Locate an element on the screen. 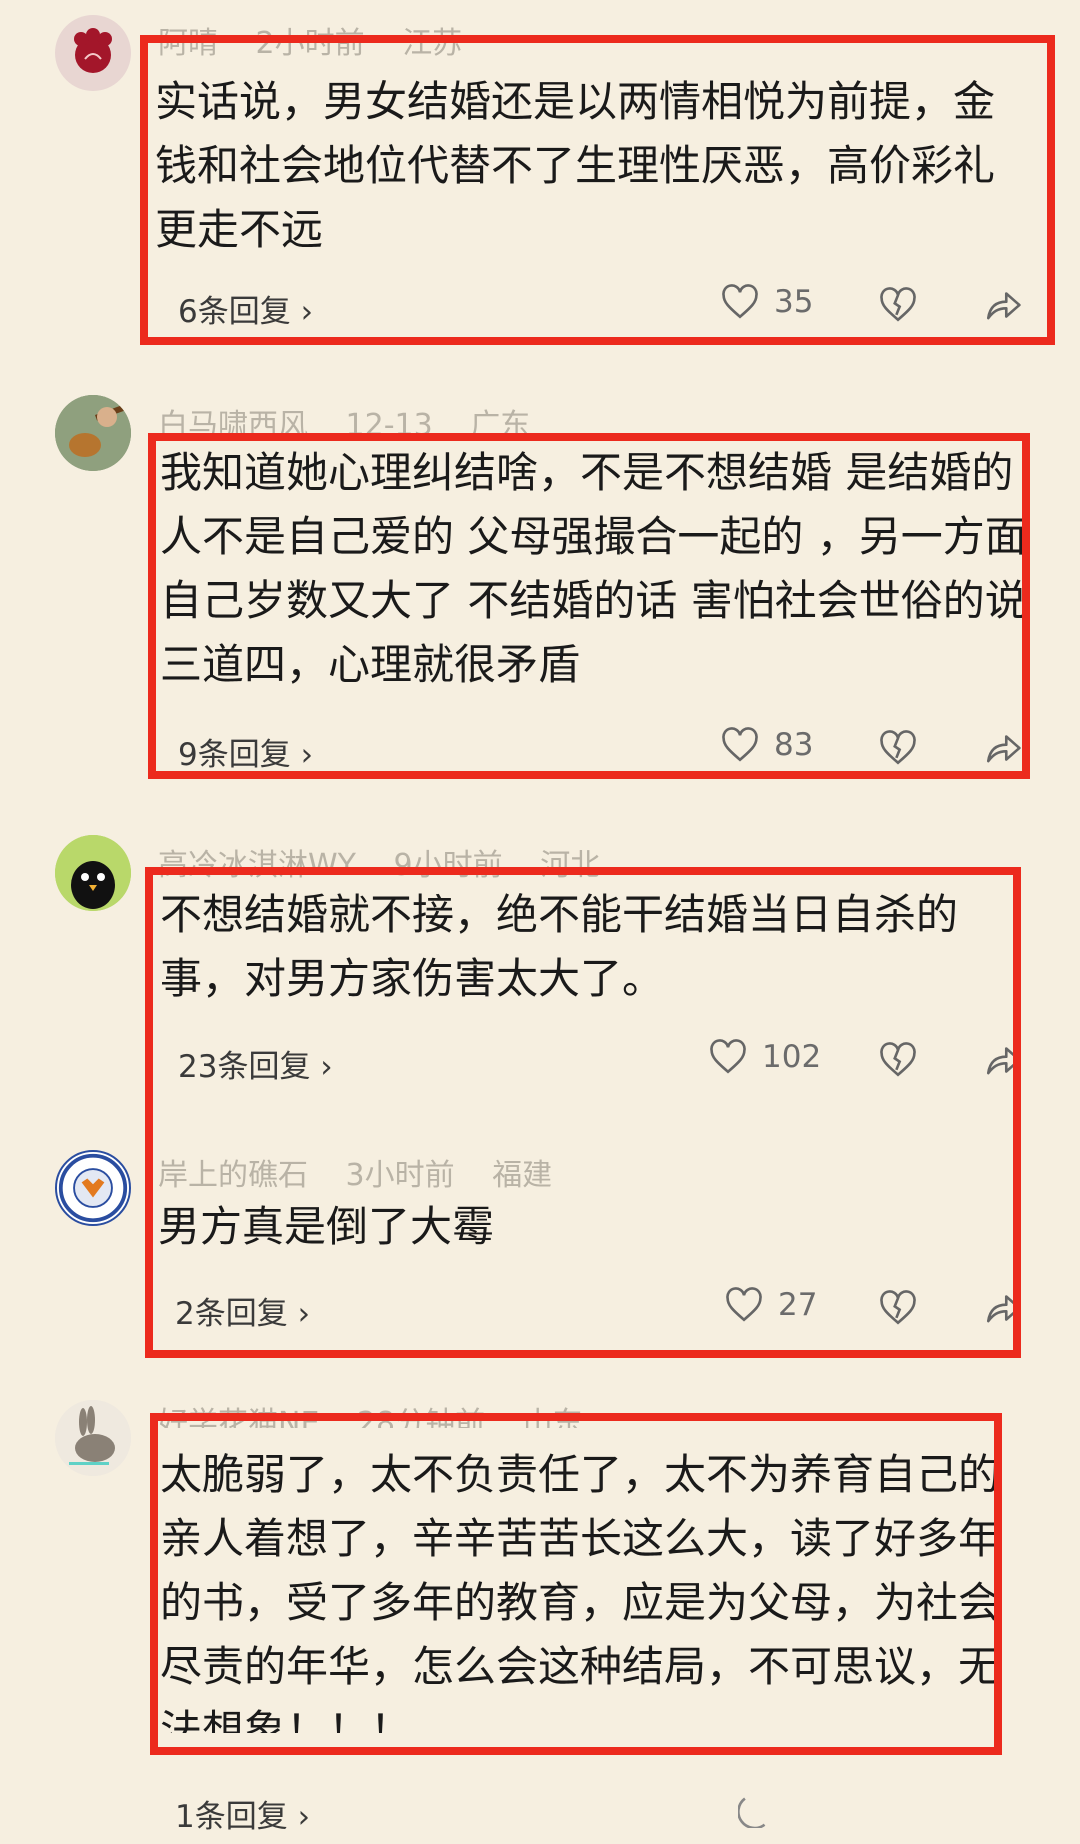 Image resolution: width=1080 pixels, height=1844 pixels. timestamp: 3小时前 is located at coordinates (400, 1175).